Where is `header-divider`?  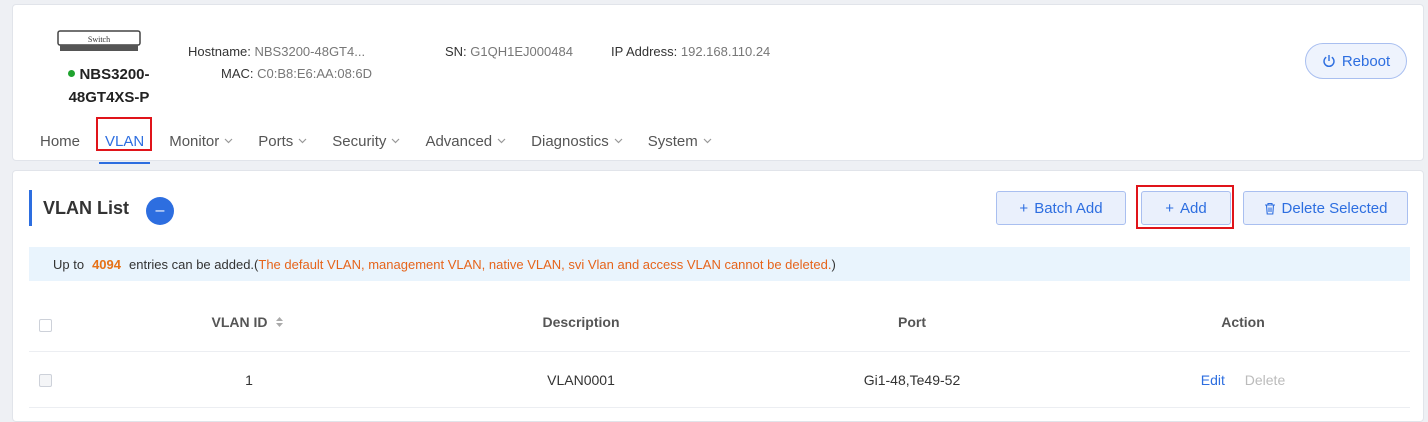 header-divider is located at coordinates (719, 351).